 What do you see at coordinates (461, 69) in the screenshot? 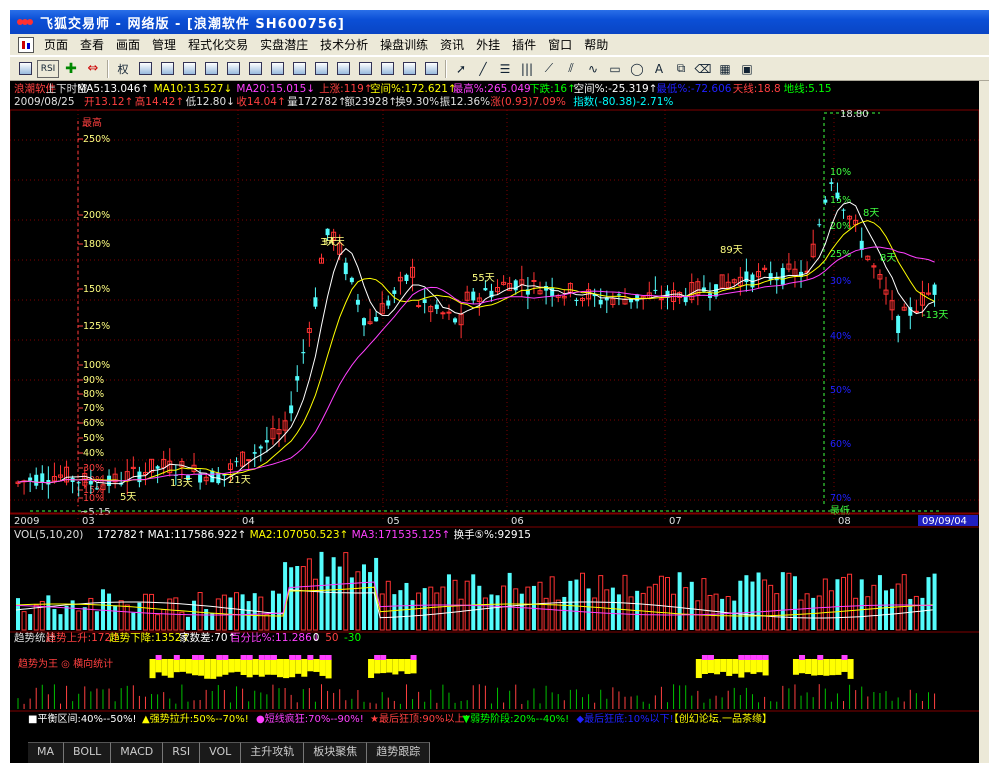
I see `cursor-icon: ➚` at bounding box center [461, 69].